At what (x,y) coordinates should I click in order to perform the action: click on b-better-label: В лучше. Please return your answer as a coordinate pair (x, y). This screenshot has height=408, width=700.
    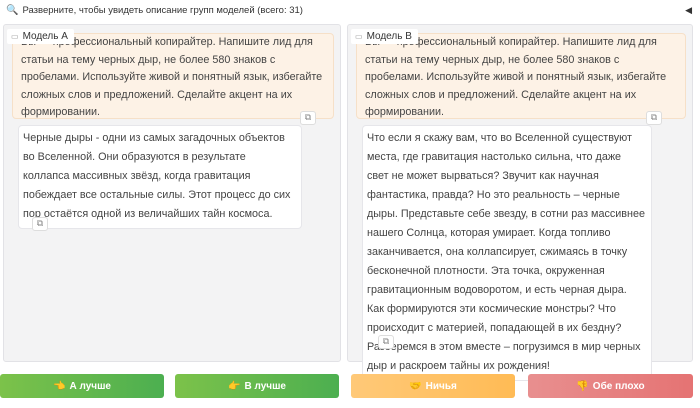
    Looking at the image, I should click on (265, 386).